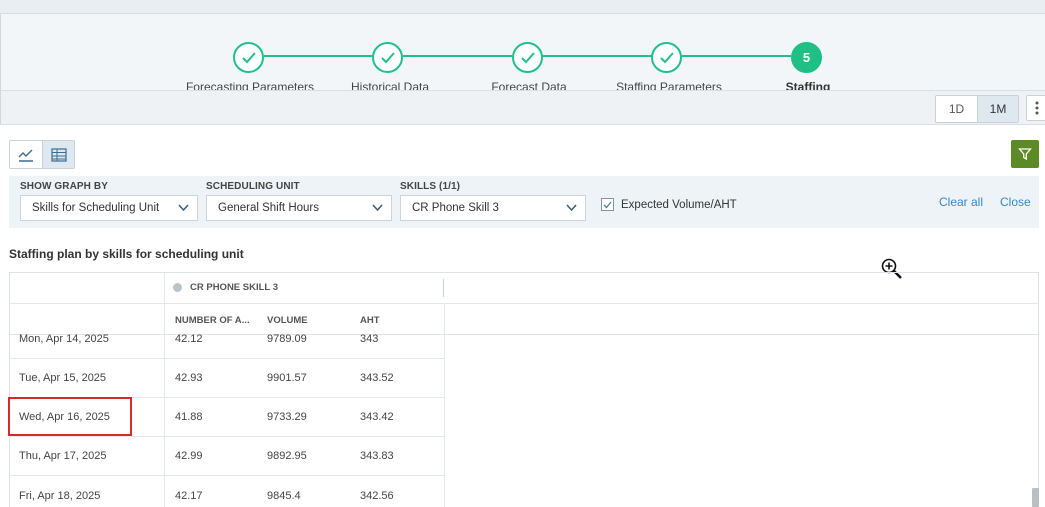  What do you see at coordinates (234, 287) in the screenshot?
I see `skill-group-label: CR PHONE SKILL 3` at bounding box center [234, 287].